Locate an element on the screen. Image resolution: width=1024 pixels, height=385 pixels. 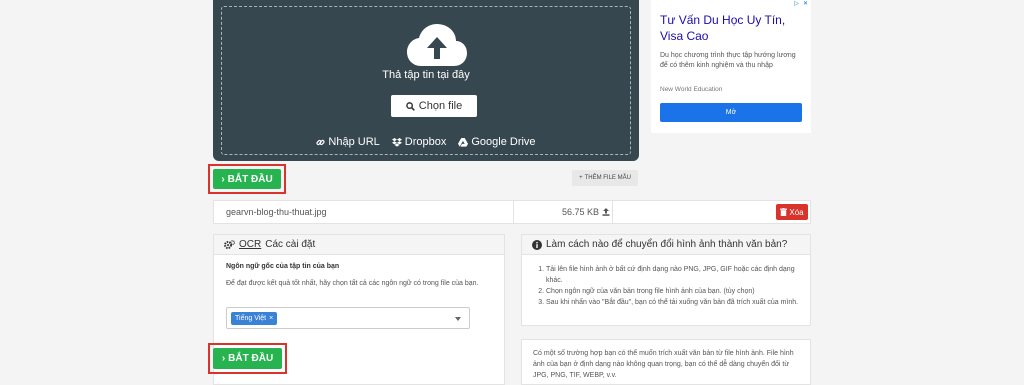
source-url-label: Nhập URL is located at coordinates (354, 142).